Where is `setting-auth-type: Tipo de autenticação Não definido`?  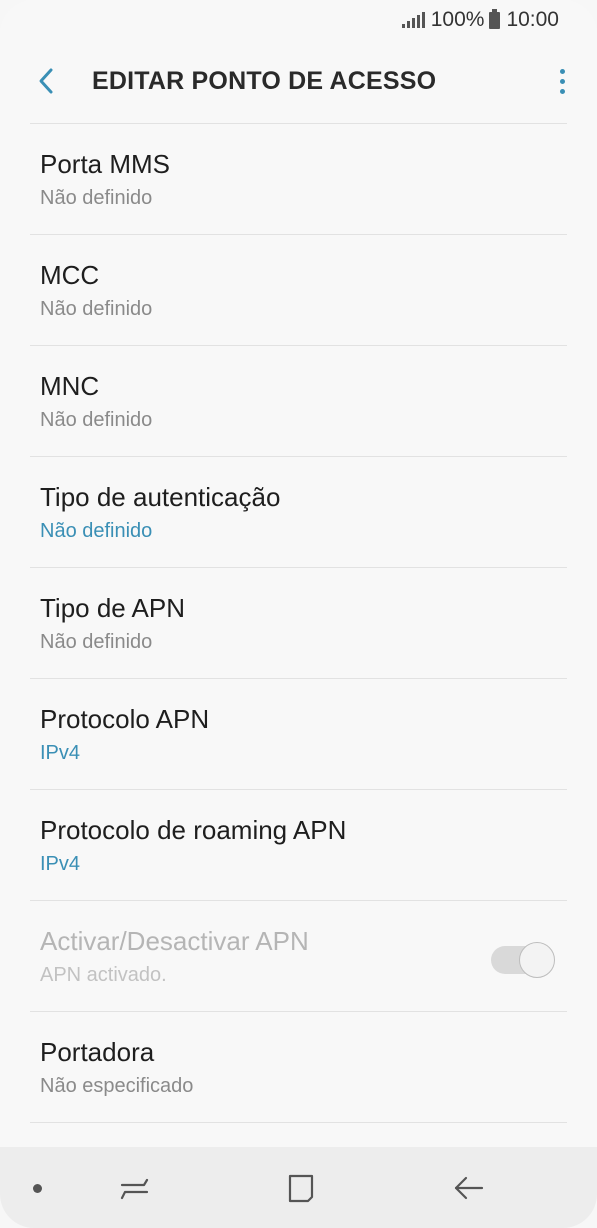 setting-auth-type: Tipo de autenticação Não definido is located at coordinates (298, 512).